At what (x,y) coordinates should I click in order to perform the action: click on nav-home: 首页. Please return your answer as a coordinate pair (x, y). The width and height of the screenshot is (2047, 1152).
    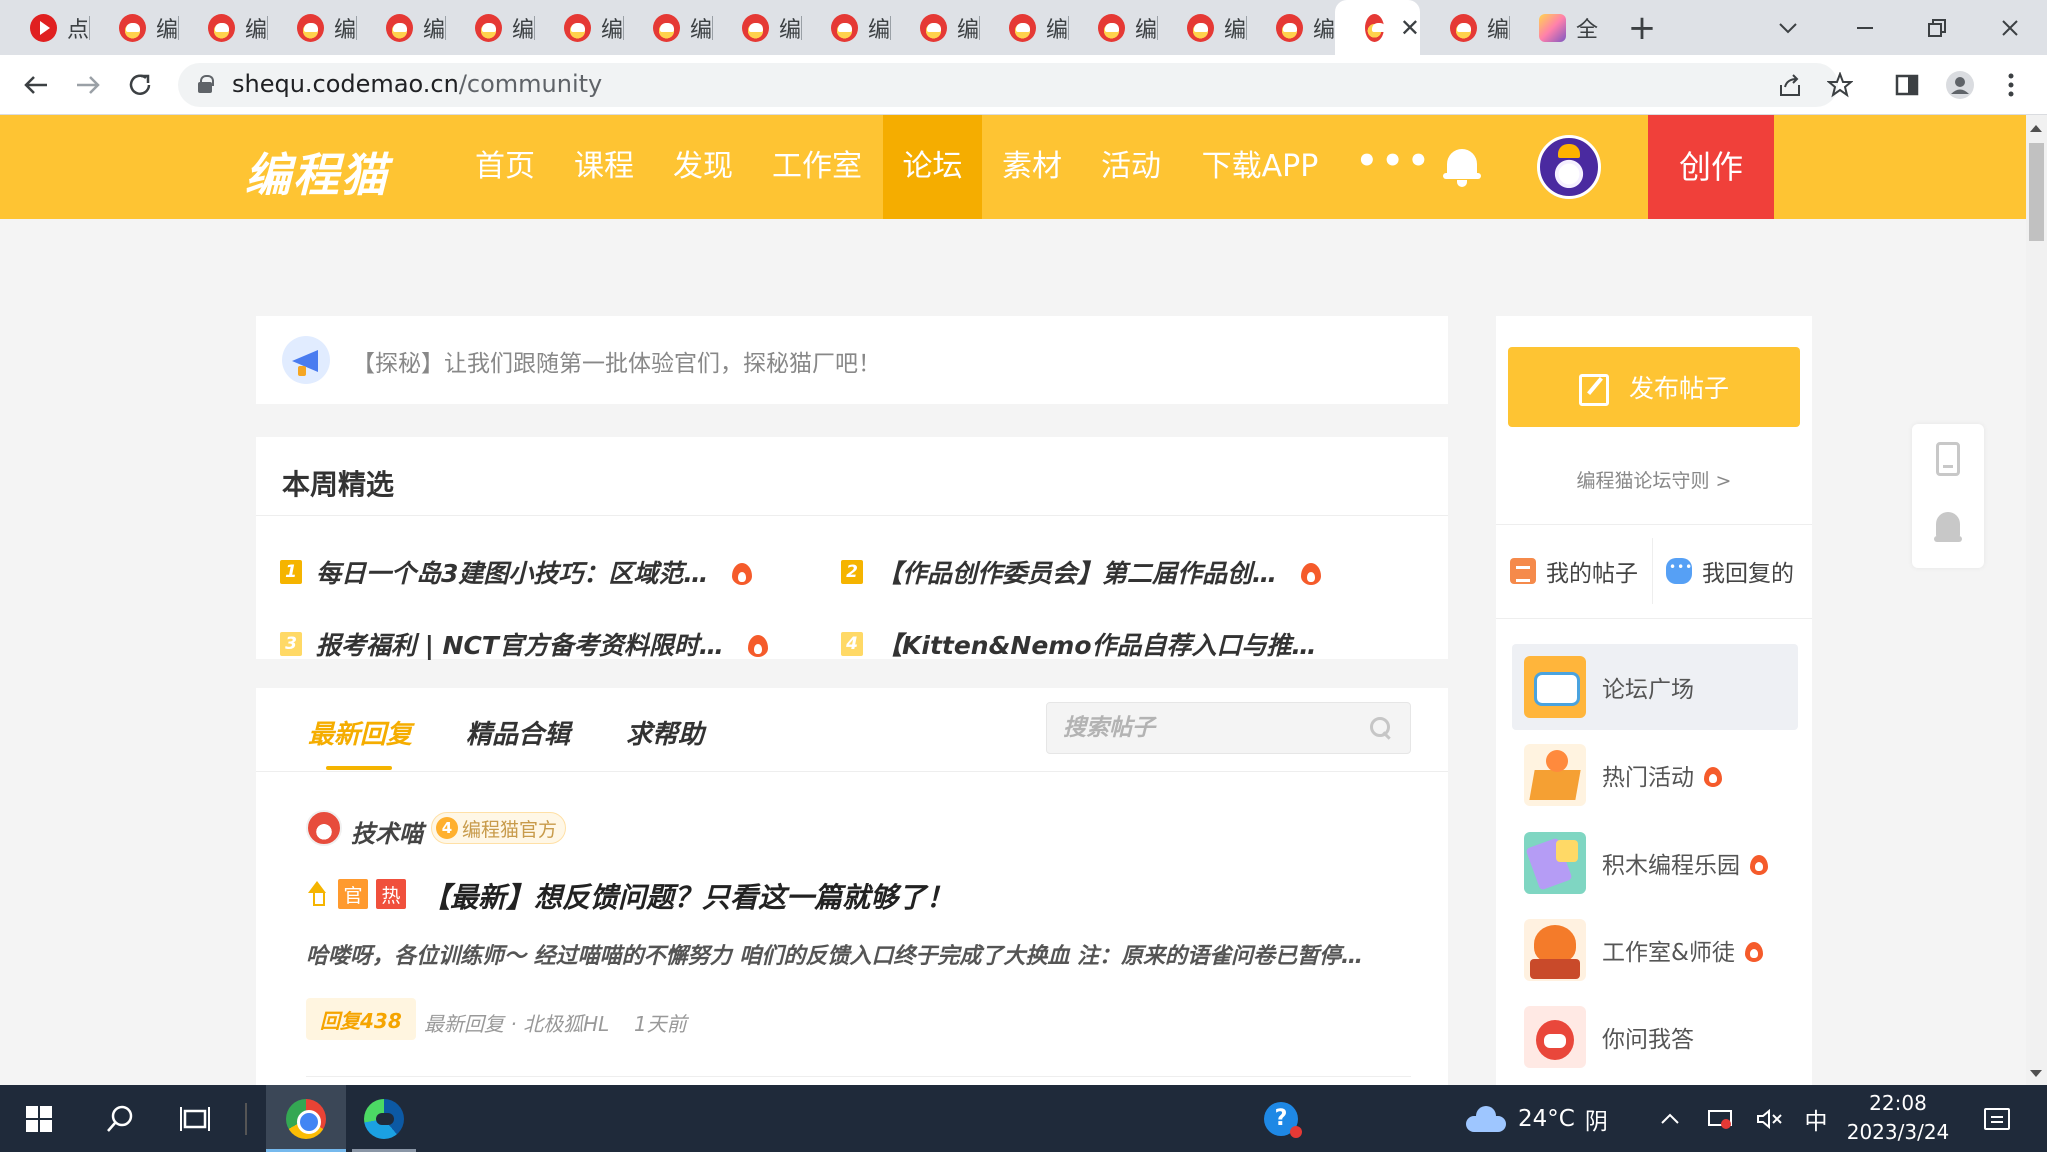
    Looking at the image, I should click on (505, 167).